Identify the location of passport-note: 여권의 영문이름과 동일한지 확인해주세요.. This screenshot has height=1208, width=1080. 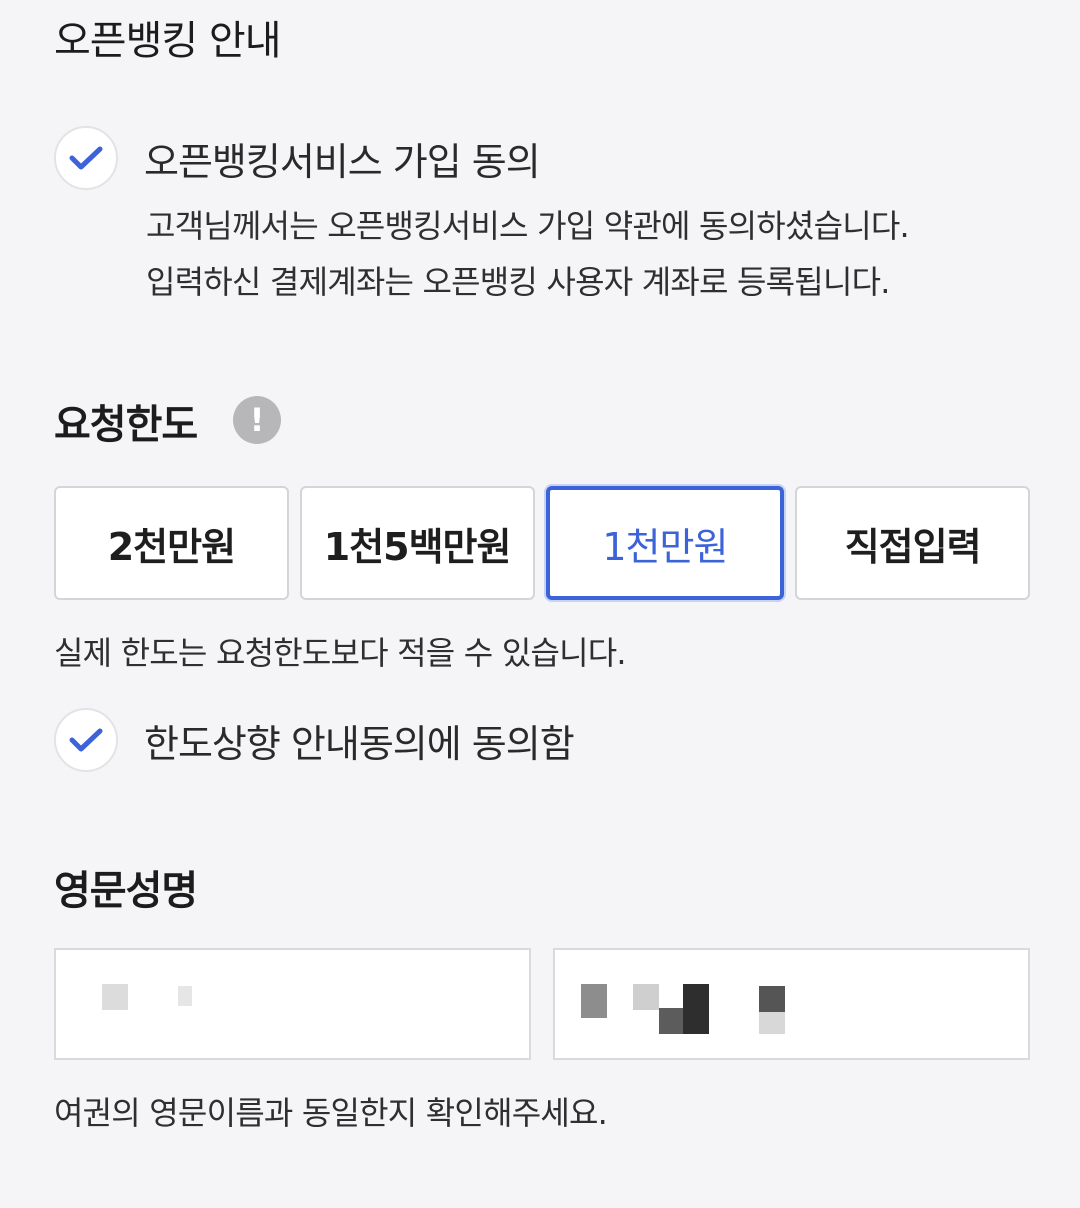
(331, 1113).